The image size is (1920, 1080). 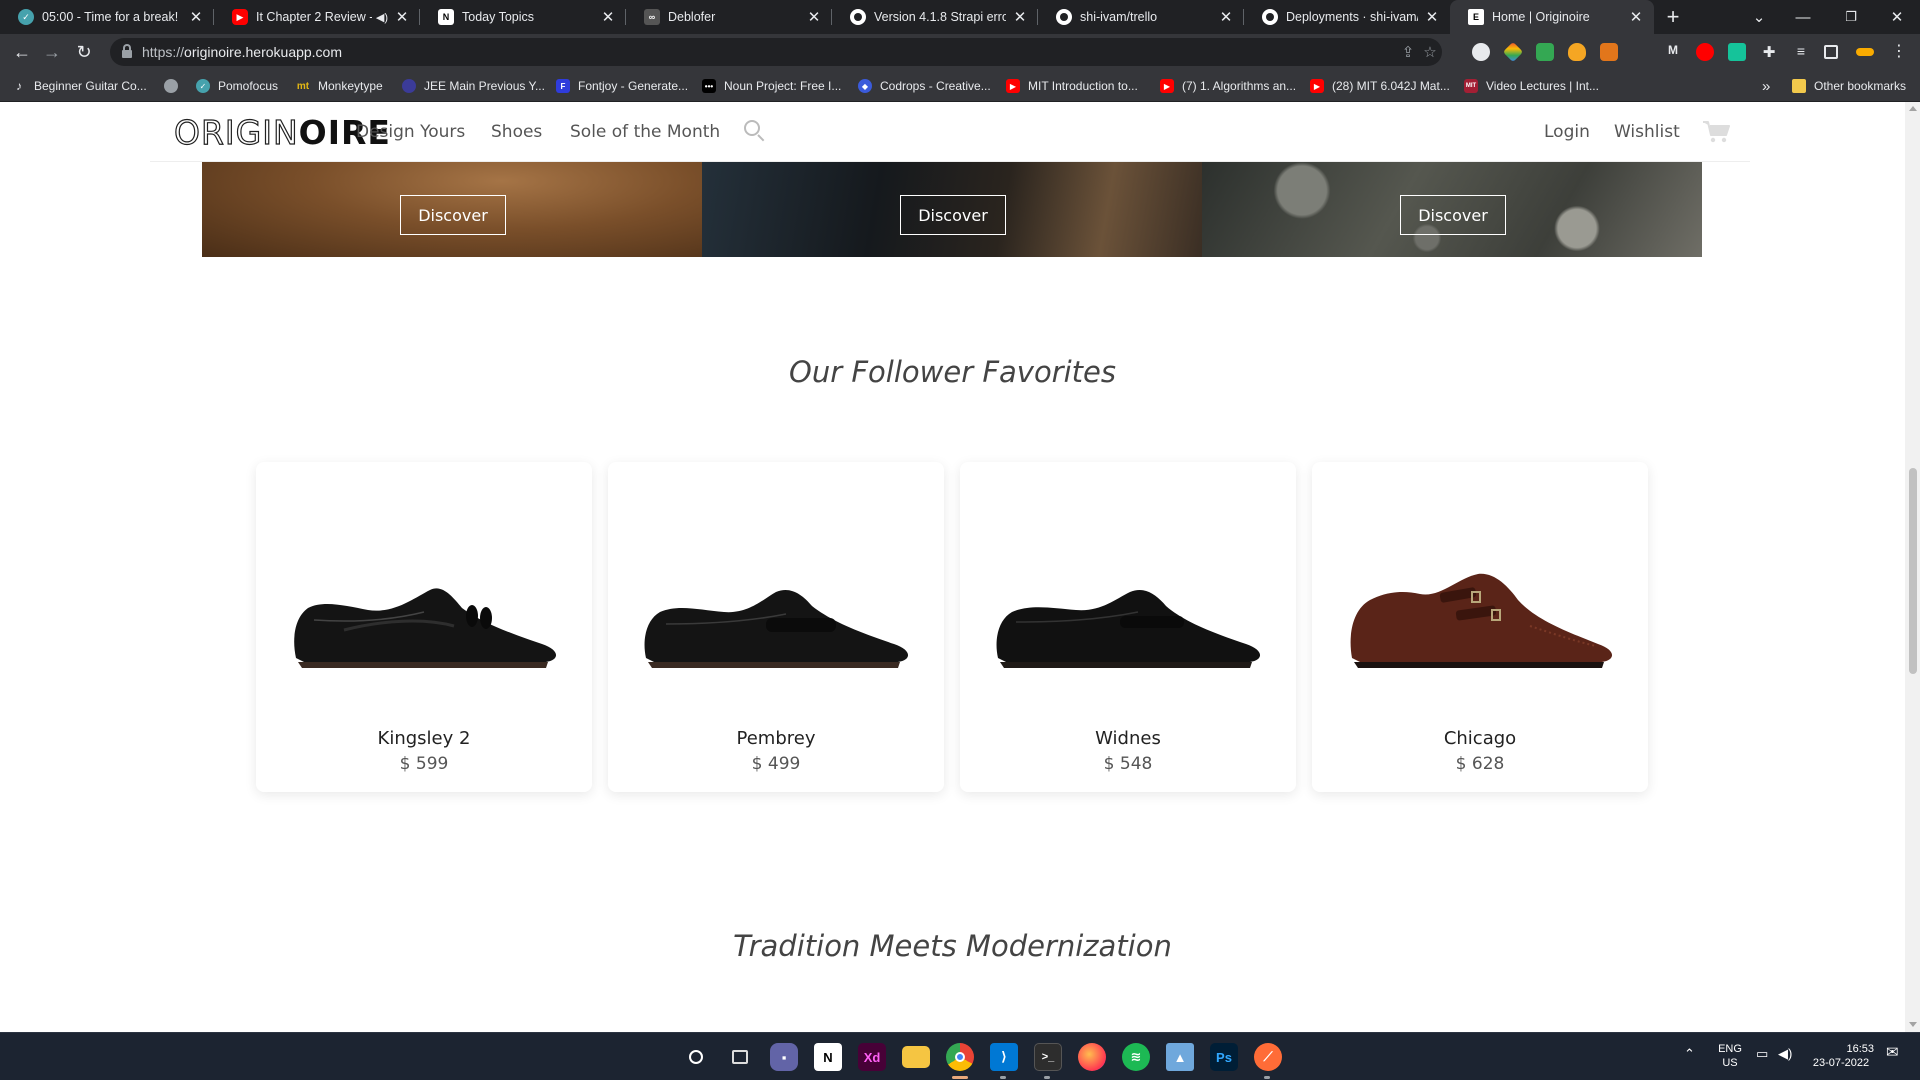 I want to click on terminal-icon: >_, so click(x=1048, y=1057).